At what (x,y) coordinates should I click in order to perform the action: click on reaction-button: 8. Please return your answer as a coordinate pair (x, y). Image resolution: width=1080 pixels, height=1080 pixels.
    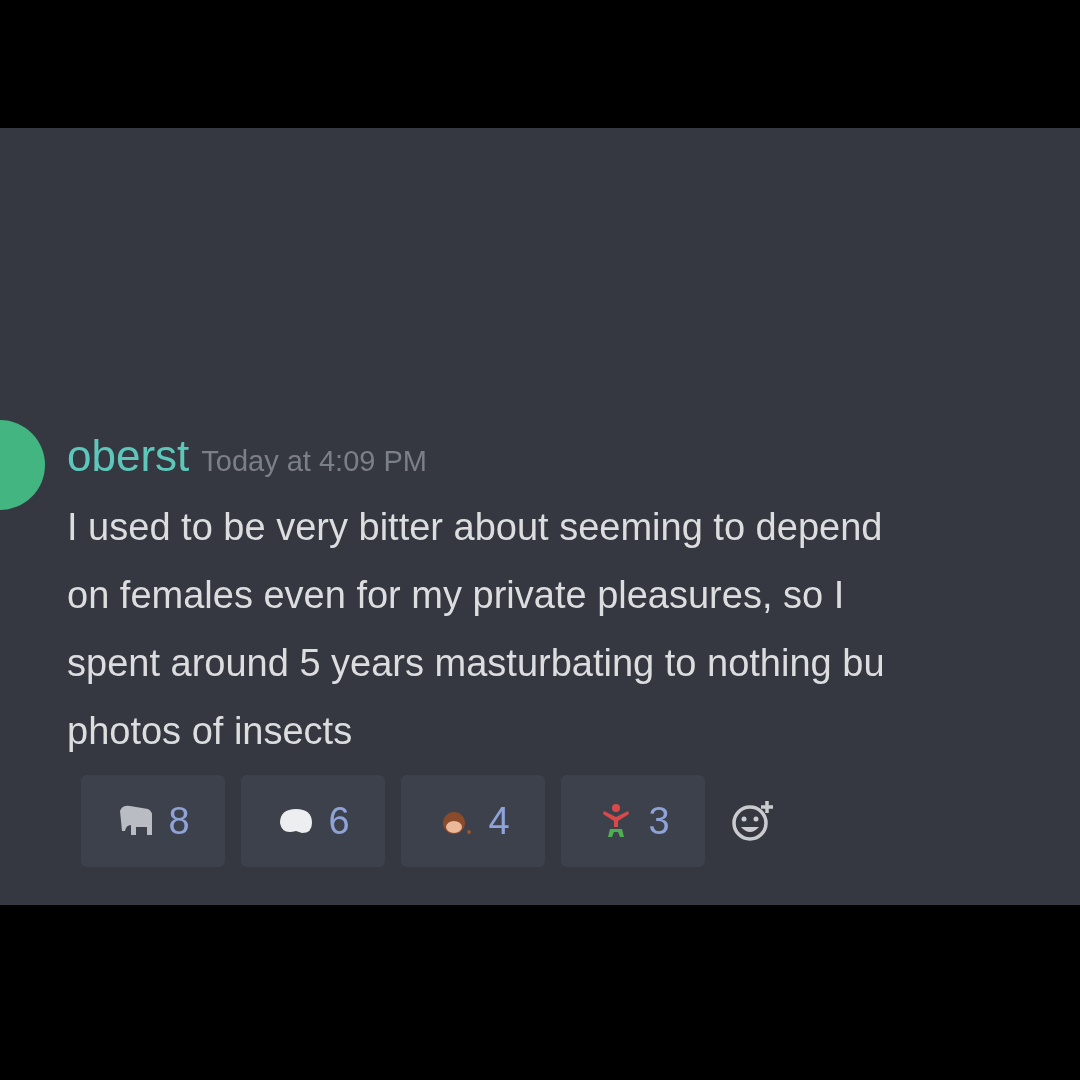
    Looking at the image, I should click on (153, 821).